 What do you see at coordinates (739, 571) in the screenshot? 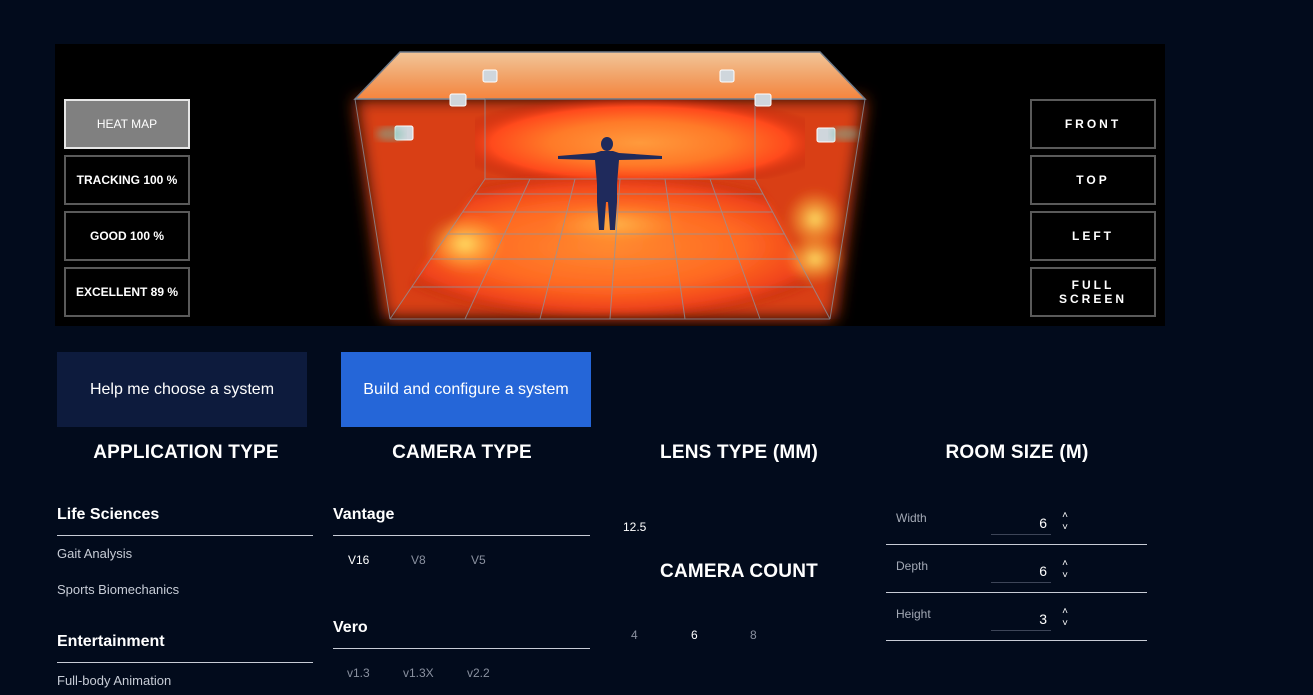
I see `camera-count-title: CAMERA COUNT` at bounding box center [739, 571].